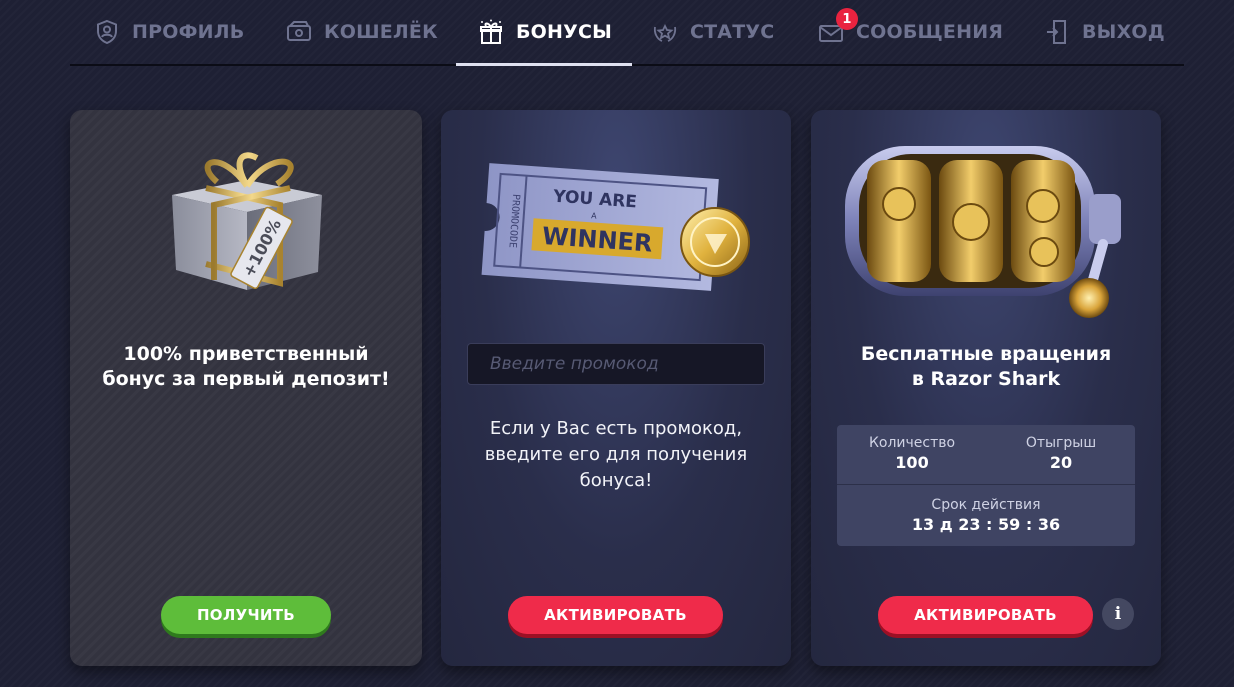  I want to click on nav-item-profile: ПРОФИЛЬ, so click(169, 32).